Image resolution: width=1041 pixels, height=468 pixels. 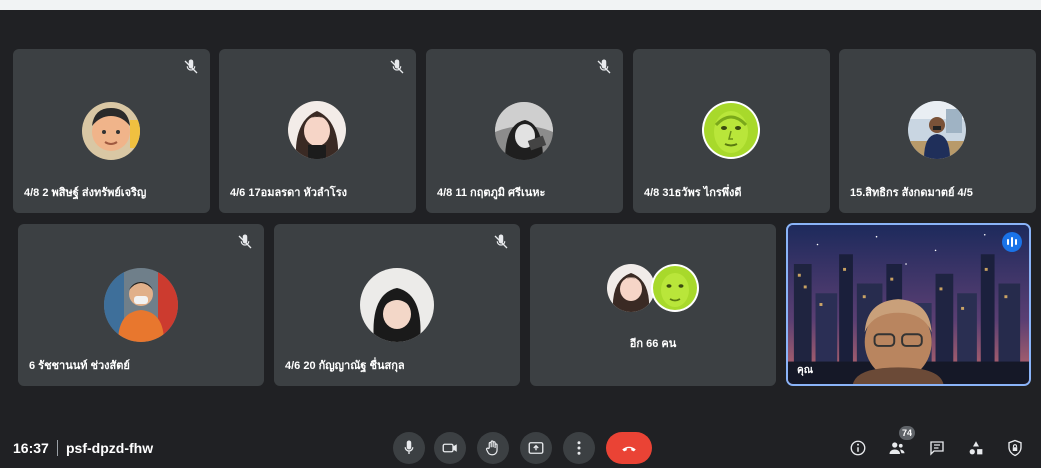 I want to click on present-icon, so click(x=536, y=448).